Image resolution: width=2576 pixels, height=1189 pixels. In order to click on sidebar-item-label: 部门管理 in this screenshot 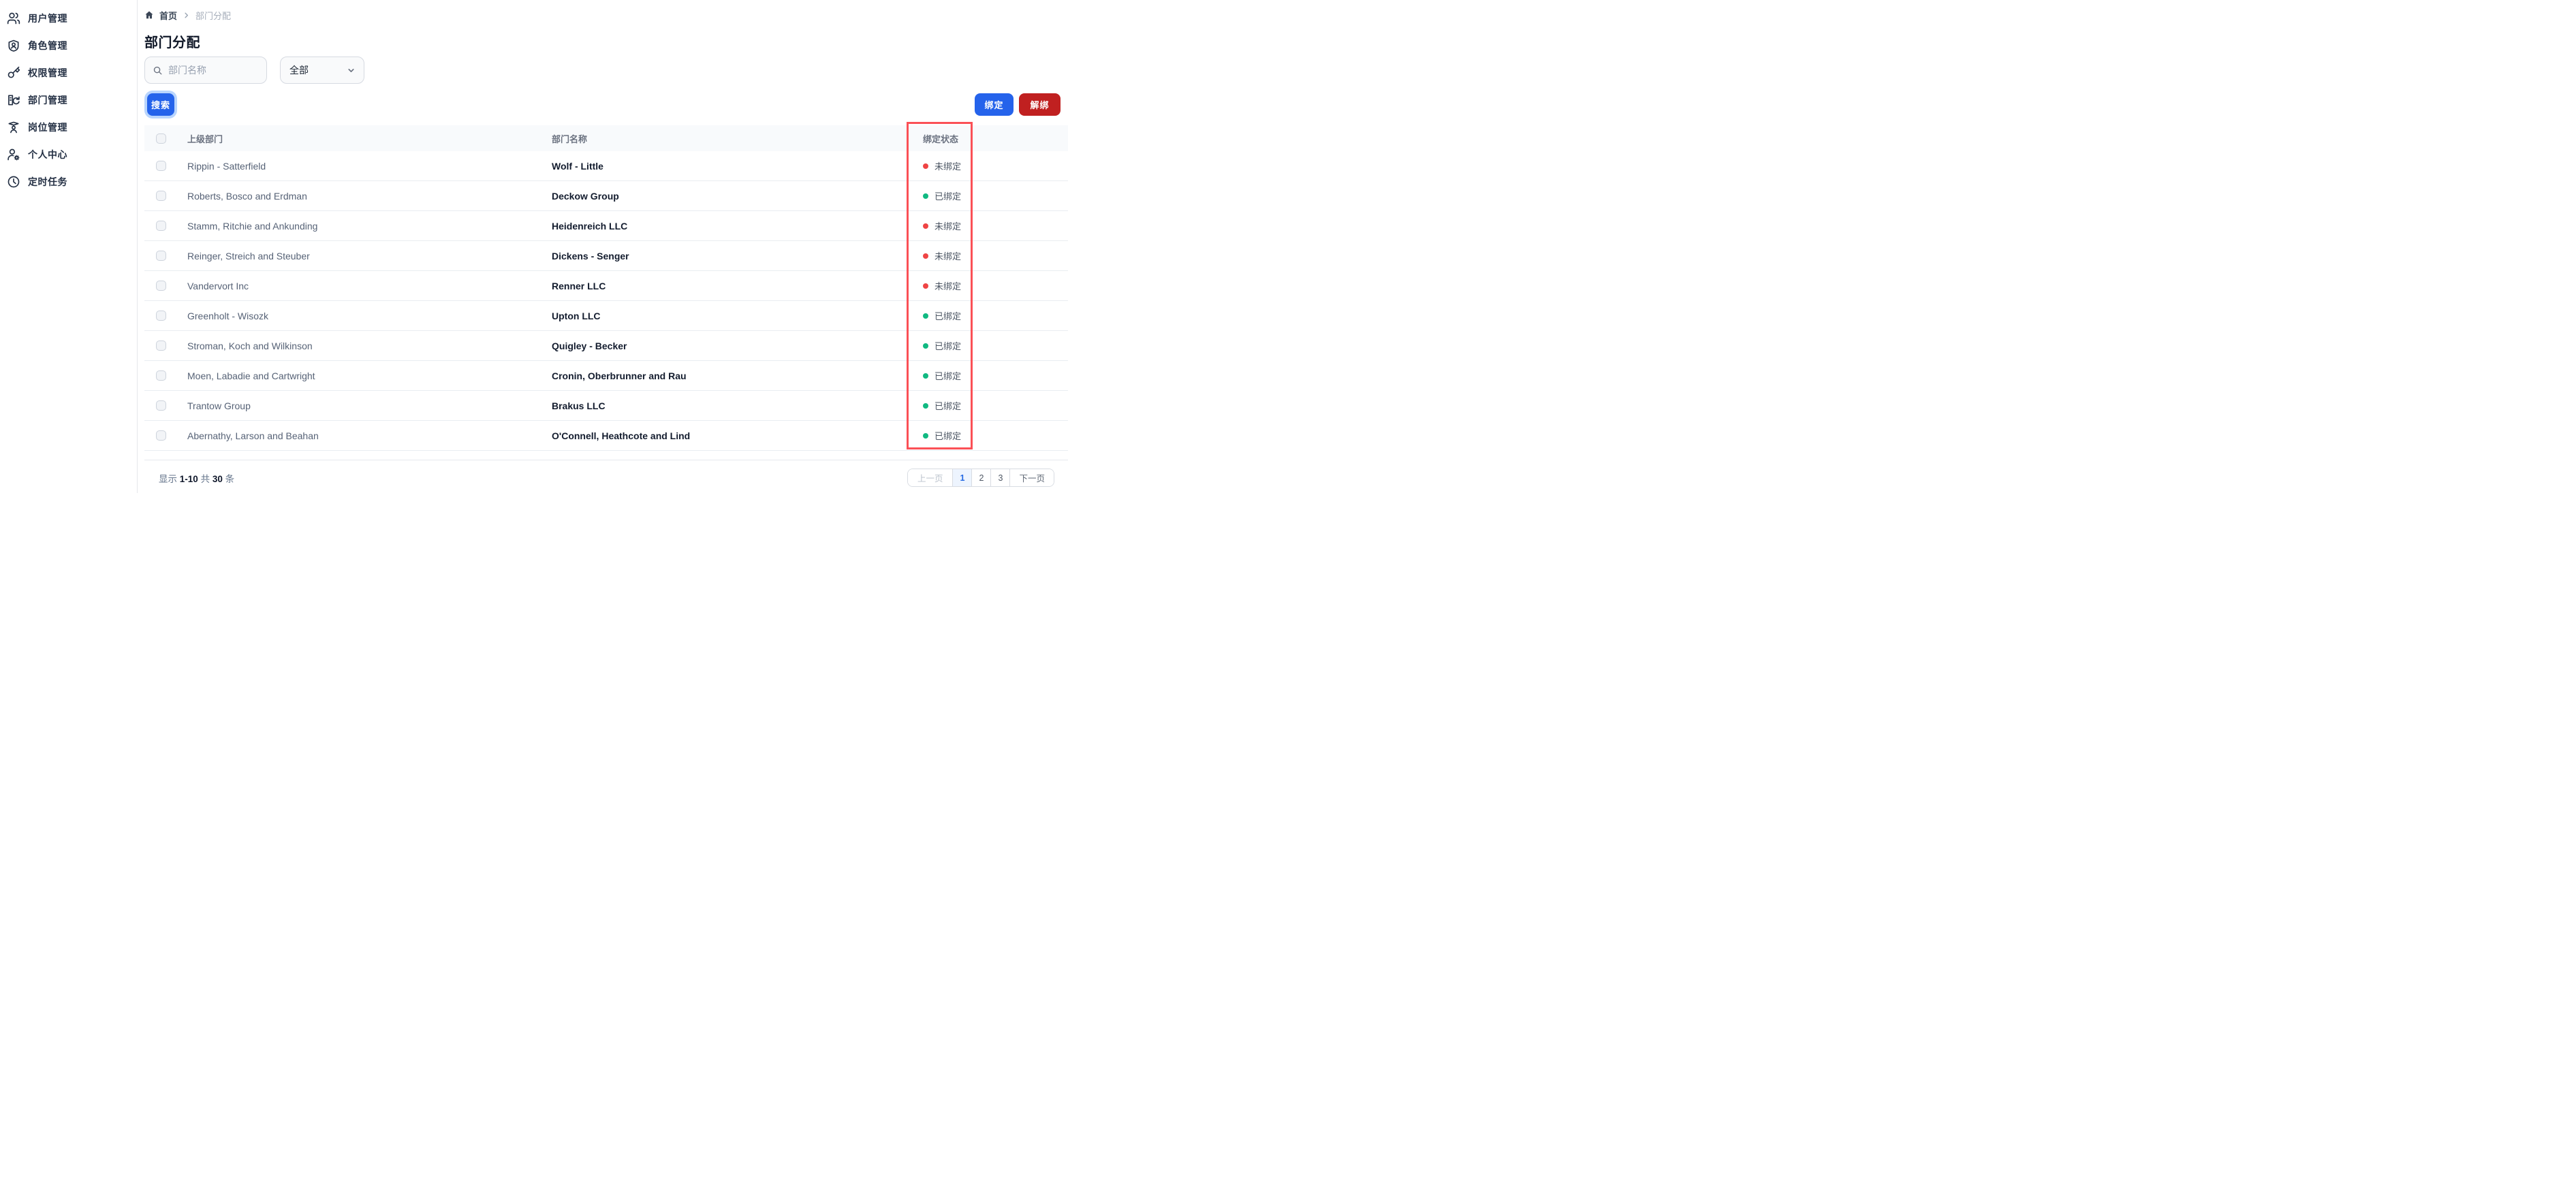, I will do `click(47, 101)`.